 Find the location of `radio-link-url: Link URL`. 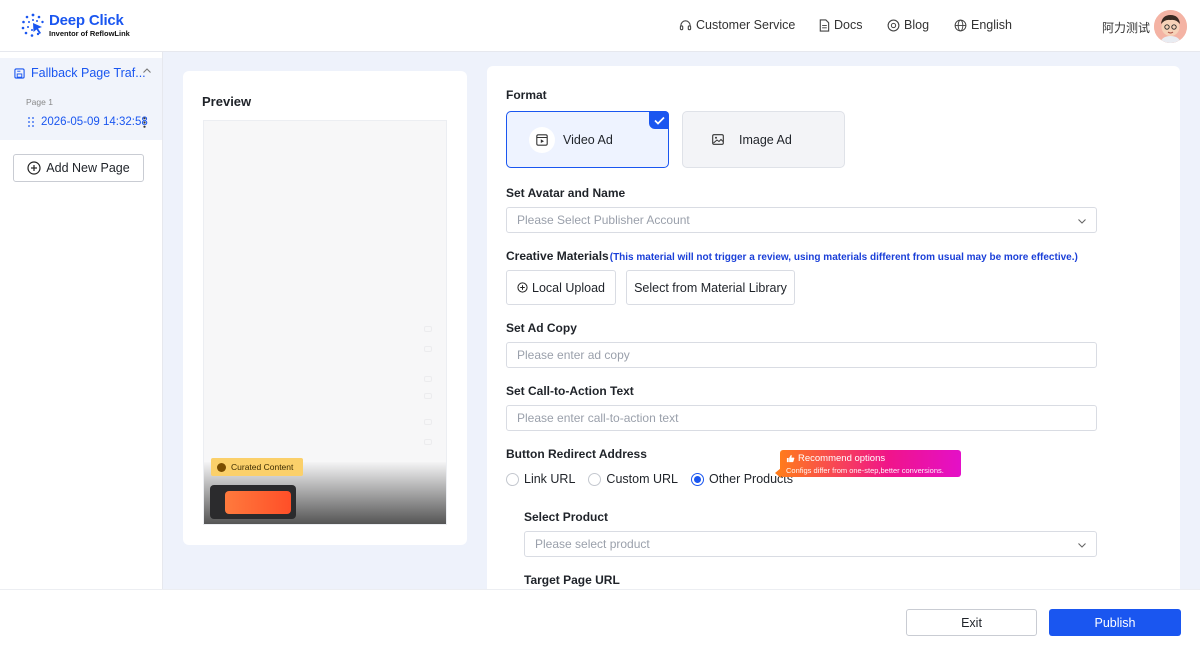

radio-link-url: Link URL is located at coordinates (540, 479).